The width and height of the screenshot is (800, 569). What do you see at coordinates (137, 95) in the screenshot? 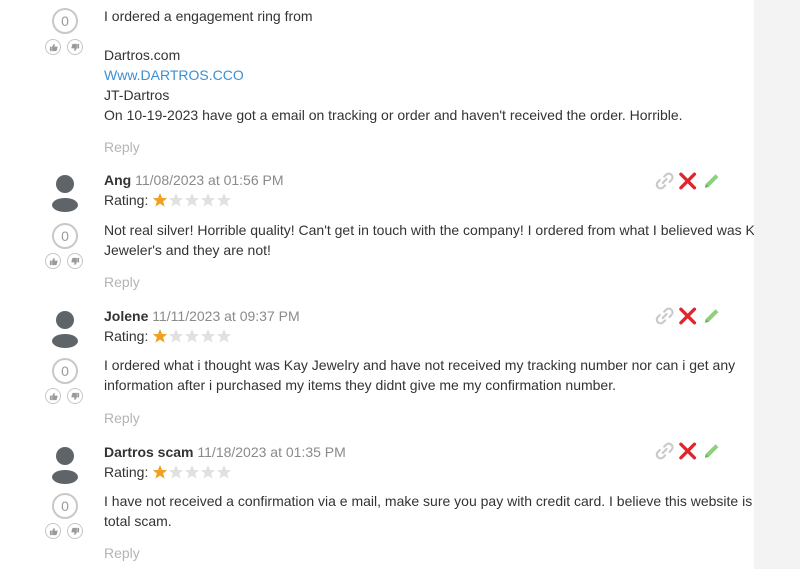
I see `comment-line: JT-Dartros` at bounding box center [137, 95].